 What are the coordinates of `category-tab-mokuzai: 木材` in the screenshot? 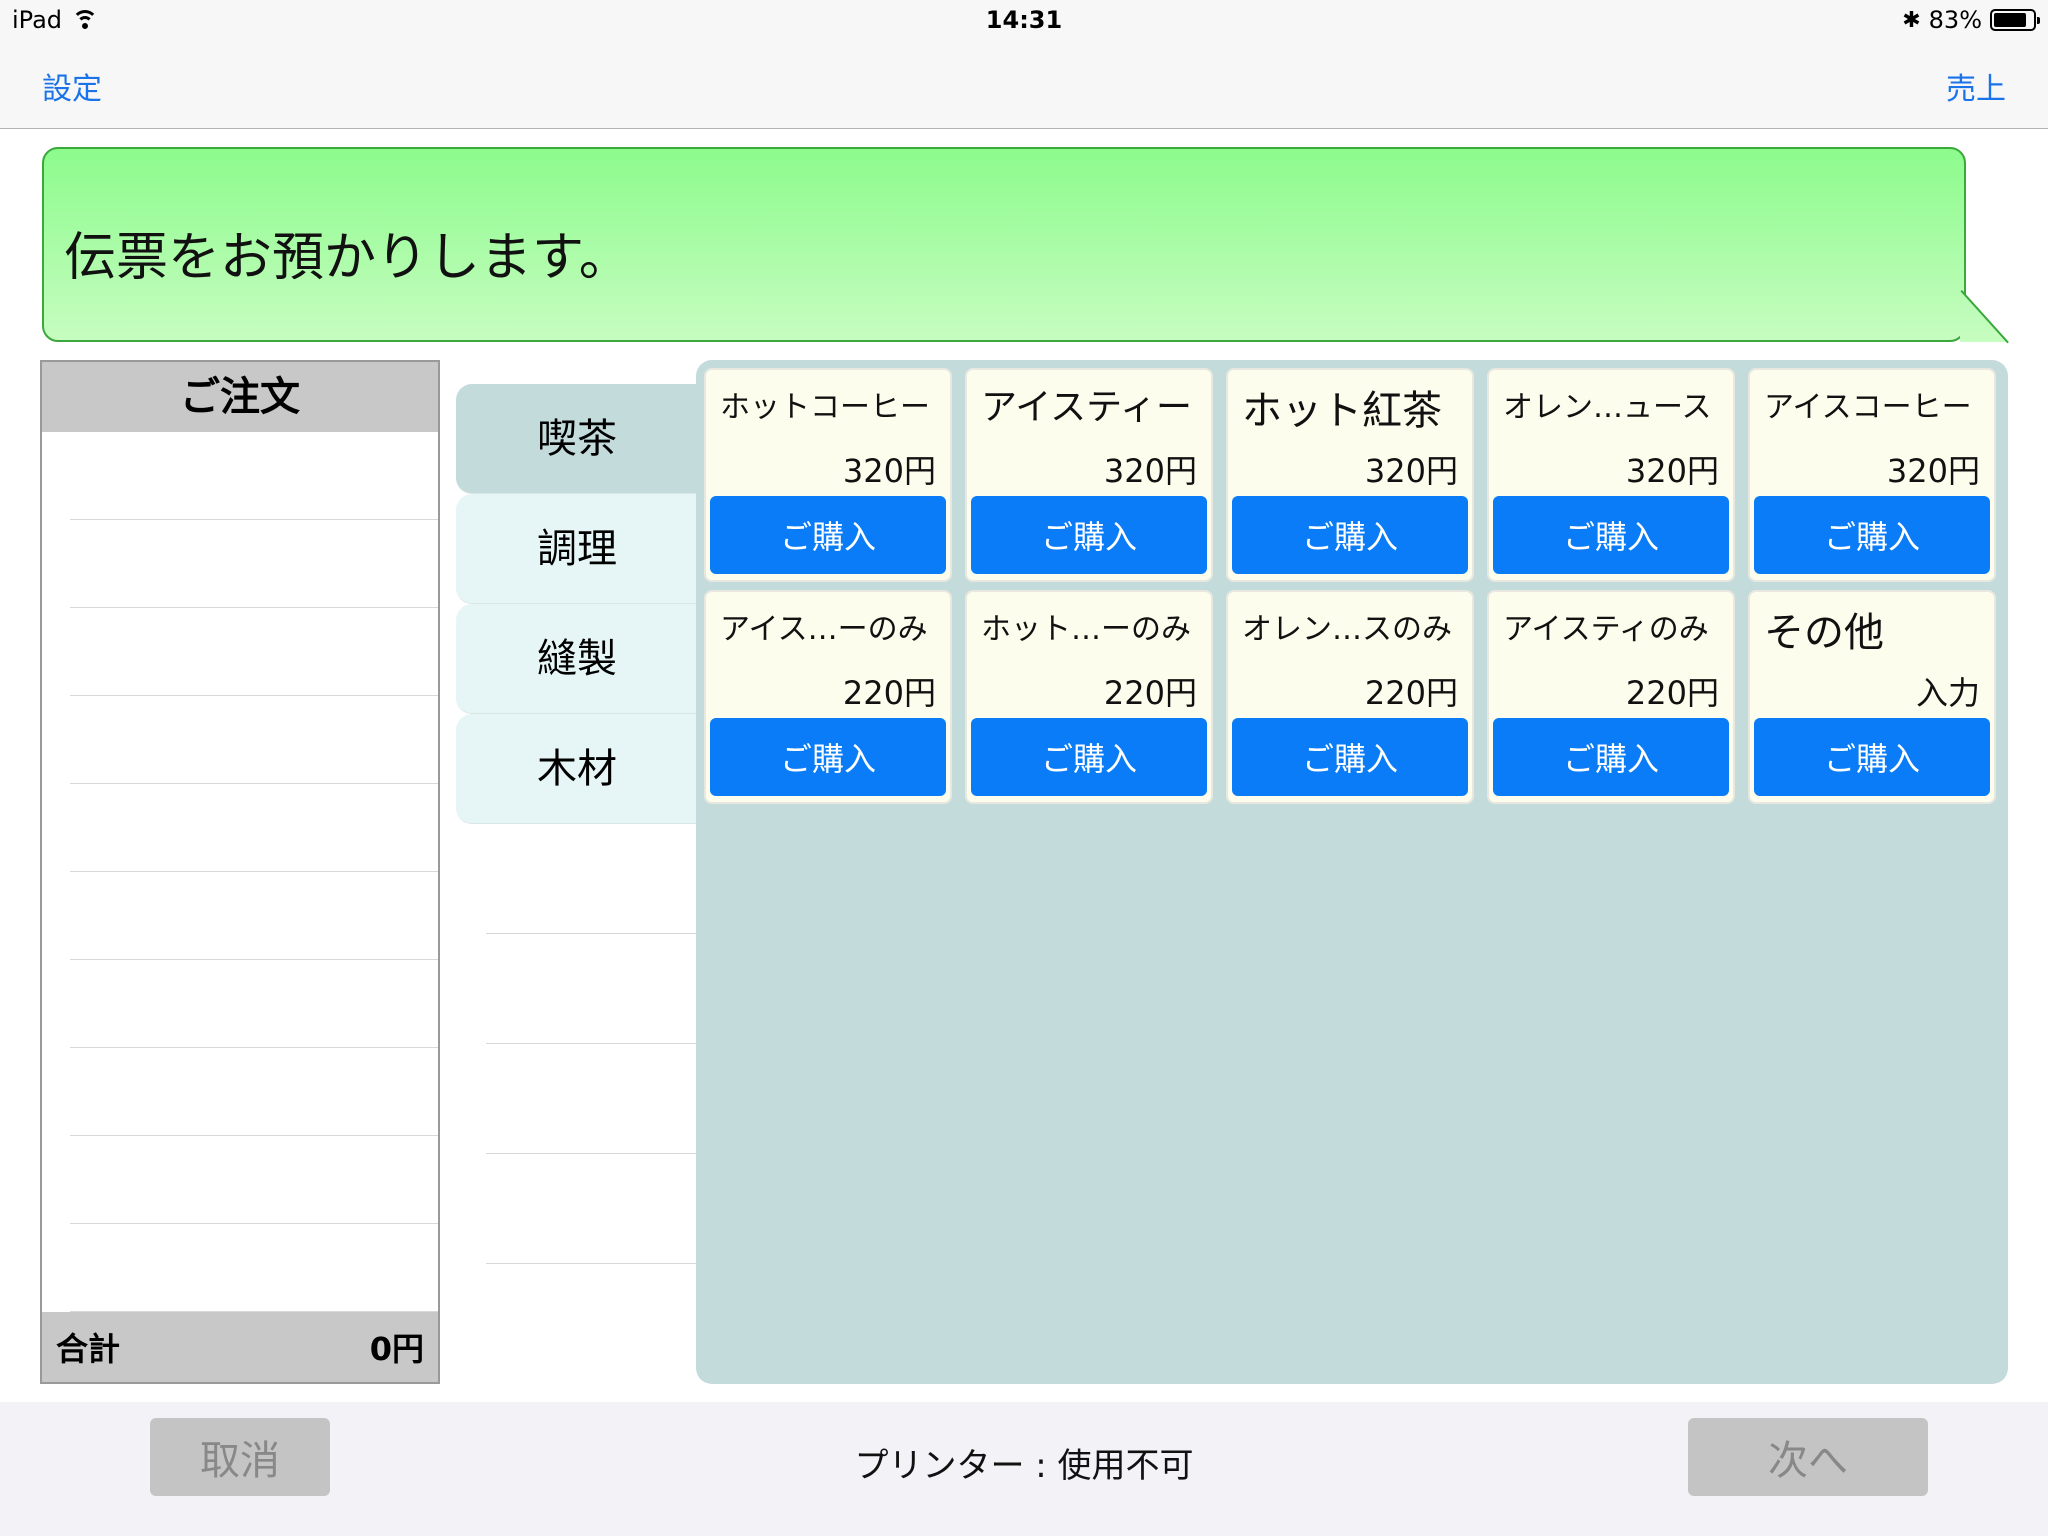 It's located at (577, 769).